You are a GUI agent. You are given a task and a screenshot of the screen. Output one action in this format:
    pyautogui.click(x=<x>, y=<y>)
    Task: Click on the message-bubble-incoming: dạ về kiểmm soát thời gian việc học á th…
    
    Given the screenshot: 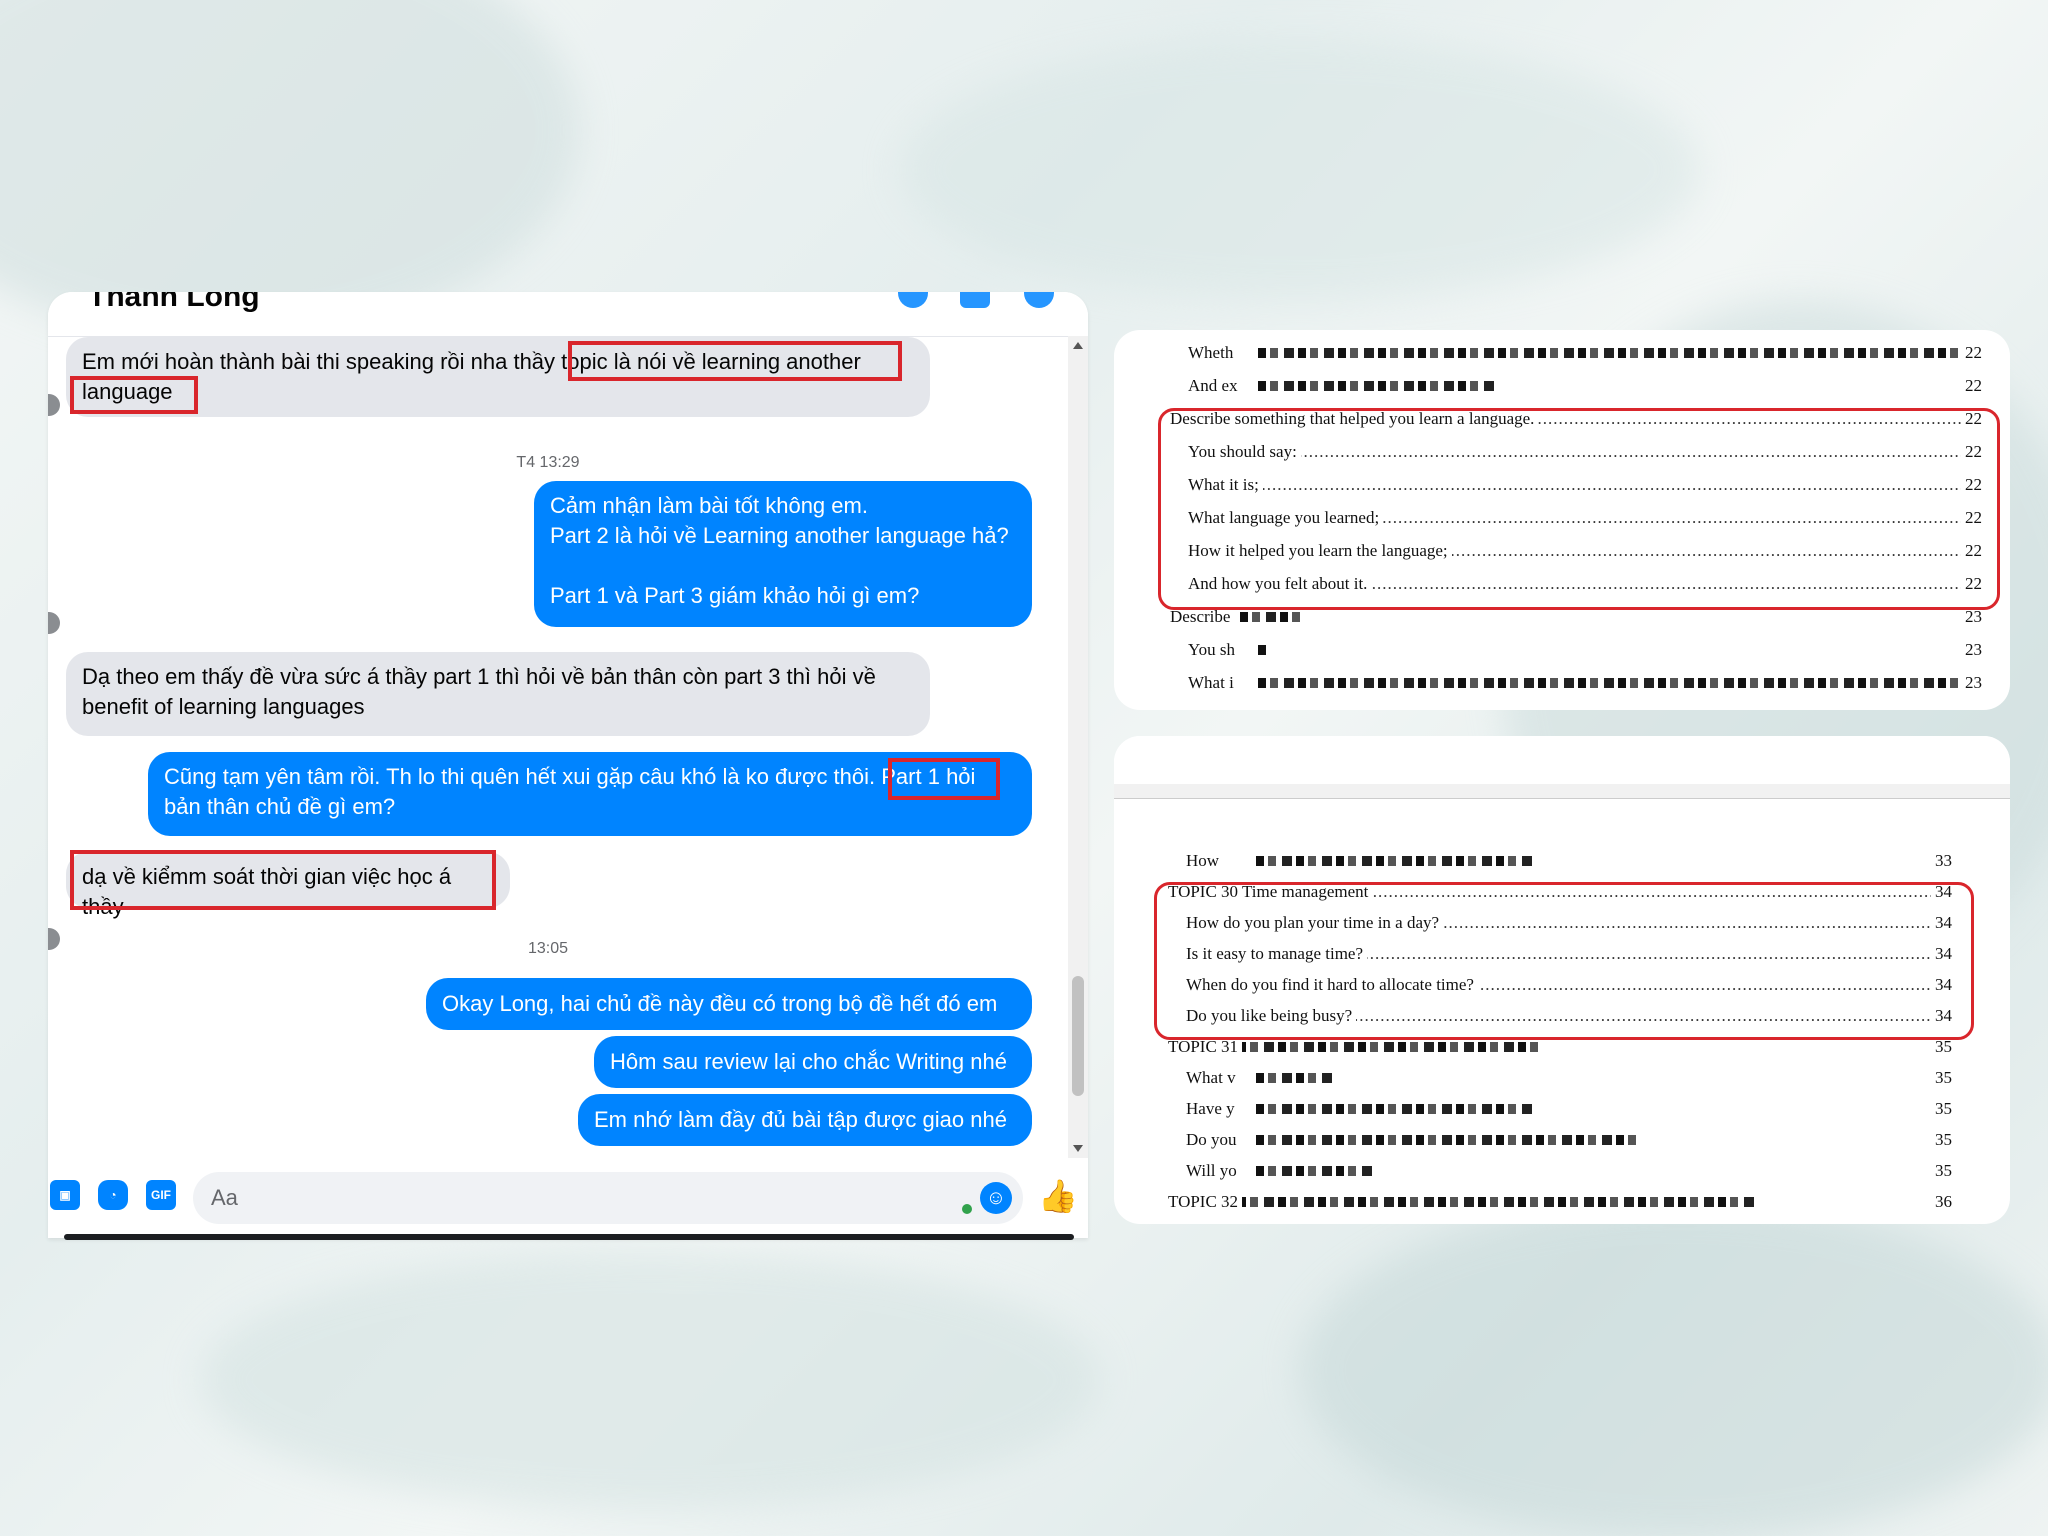 What is the action you would take?
    pyautogui.click(x=288, y=885)
    